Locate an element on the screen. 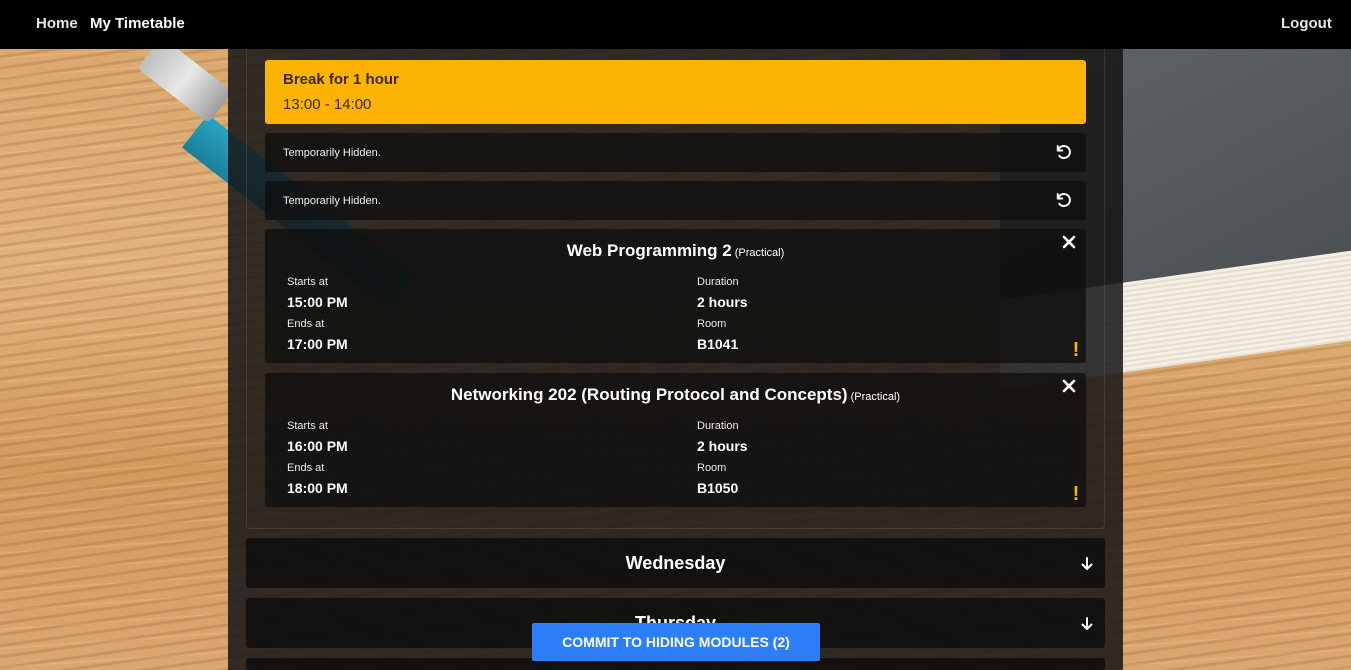  room-value: B1050 is located at coordinates (718, 488).